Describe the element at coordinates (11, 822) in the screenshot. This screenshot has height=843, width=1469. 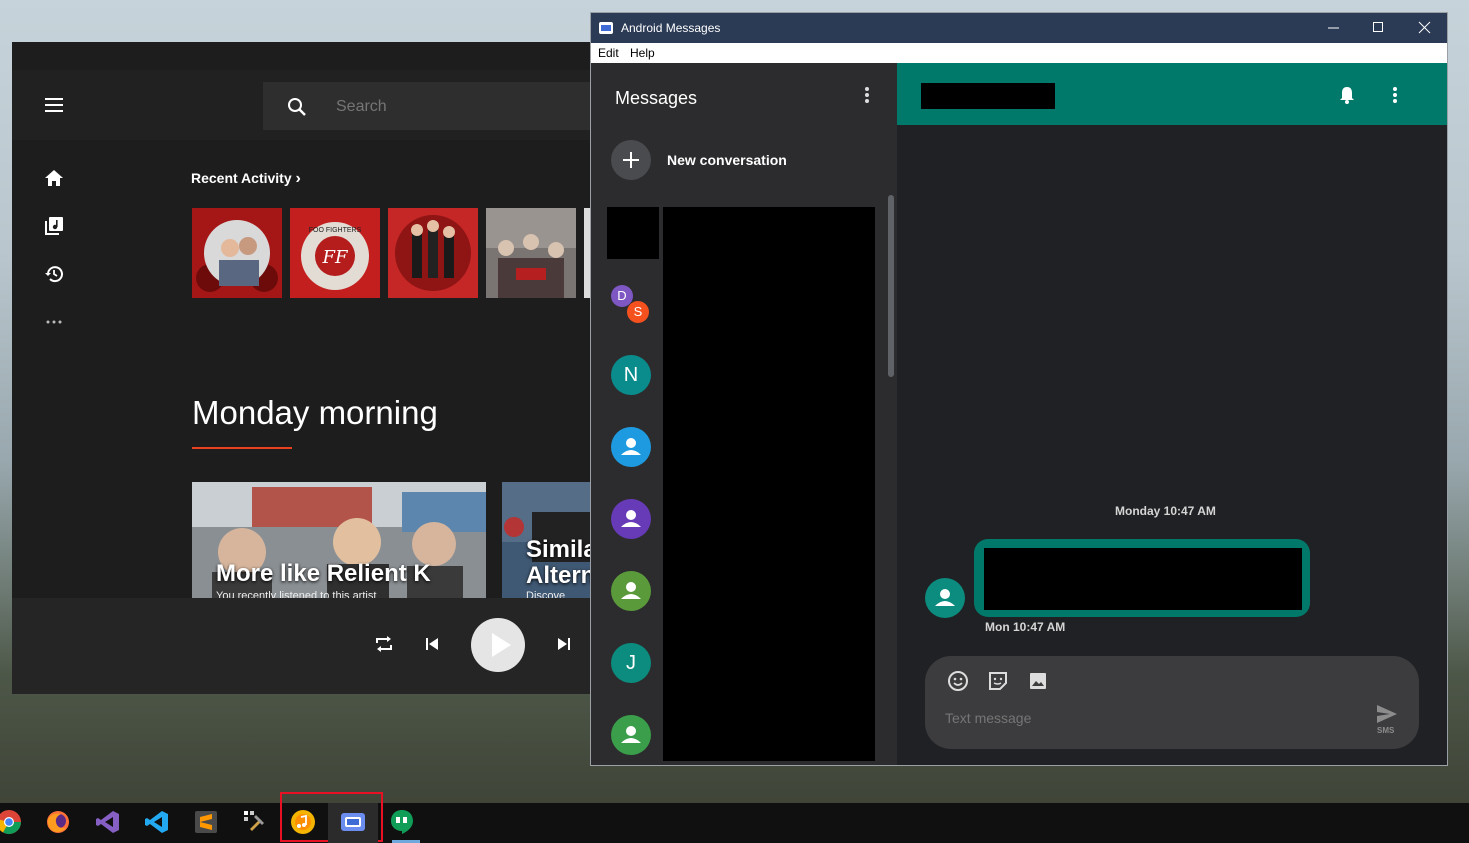
I see `chrome-icon` at that location.